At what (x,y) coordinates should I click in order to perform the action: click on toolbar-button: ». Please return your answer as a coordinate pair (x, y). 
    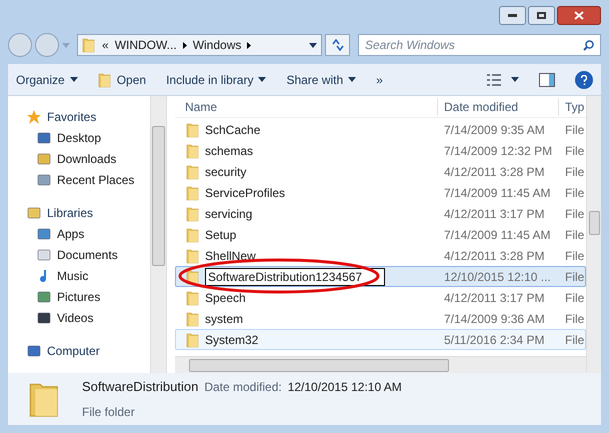
    Looking at the image, I should click on (379, 79).